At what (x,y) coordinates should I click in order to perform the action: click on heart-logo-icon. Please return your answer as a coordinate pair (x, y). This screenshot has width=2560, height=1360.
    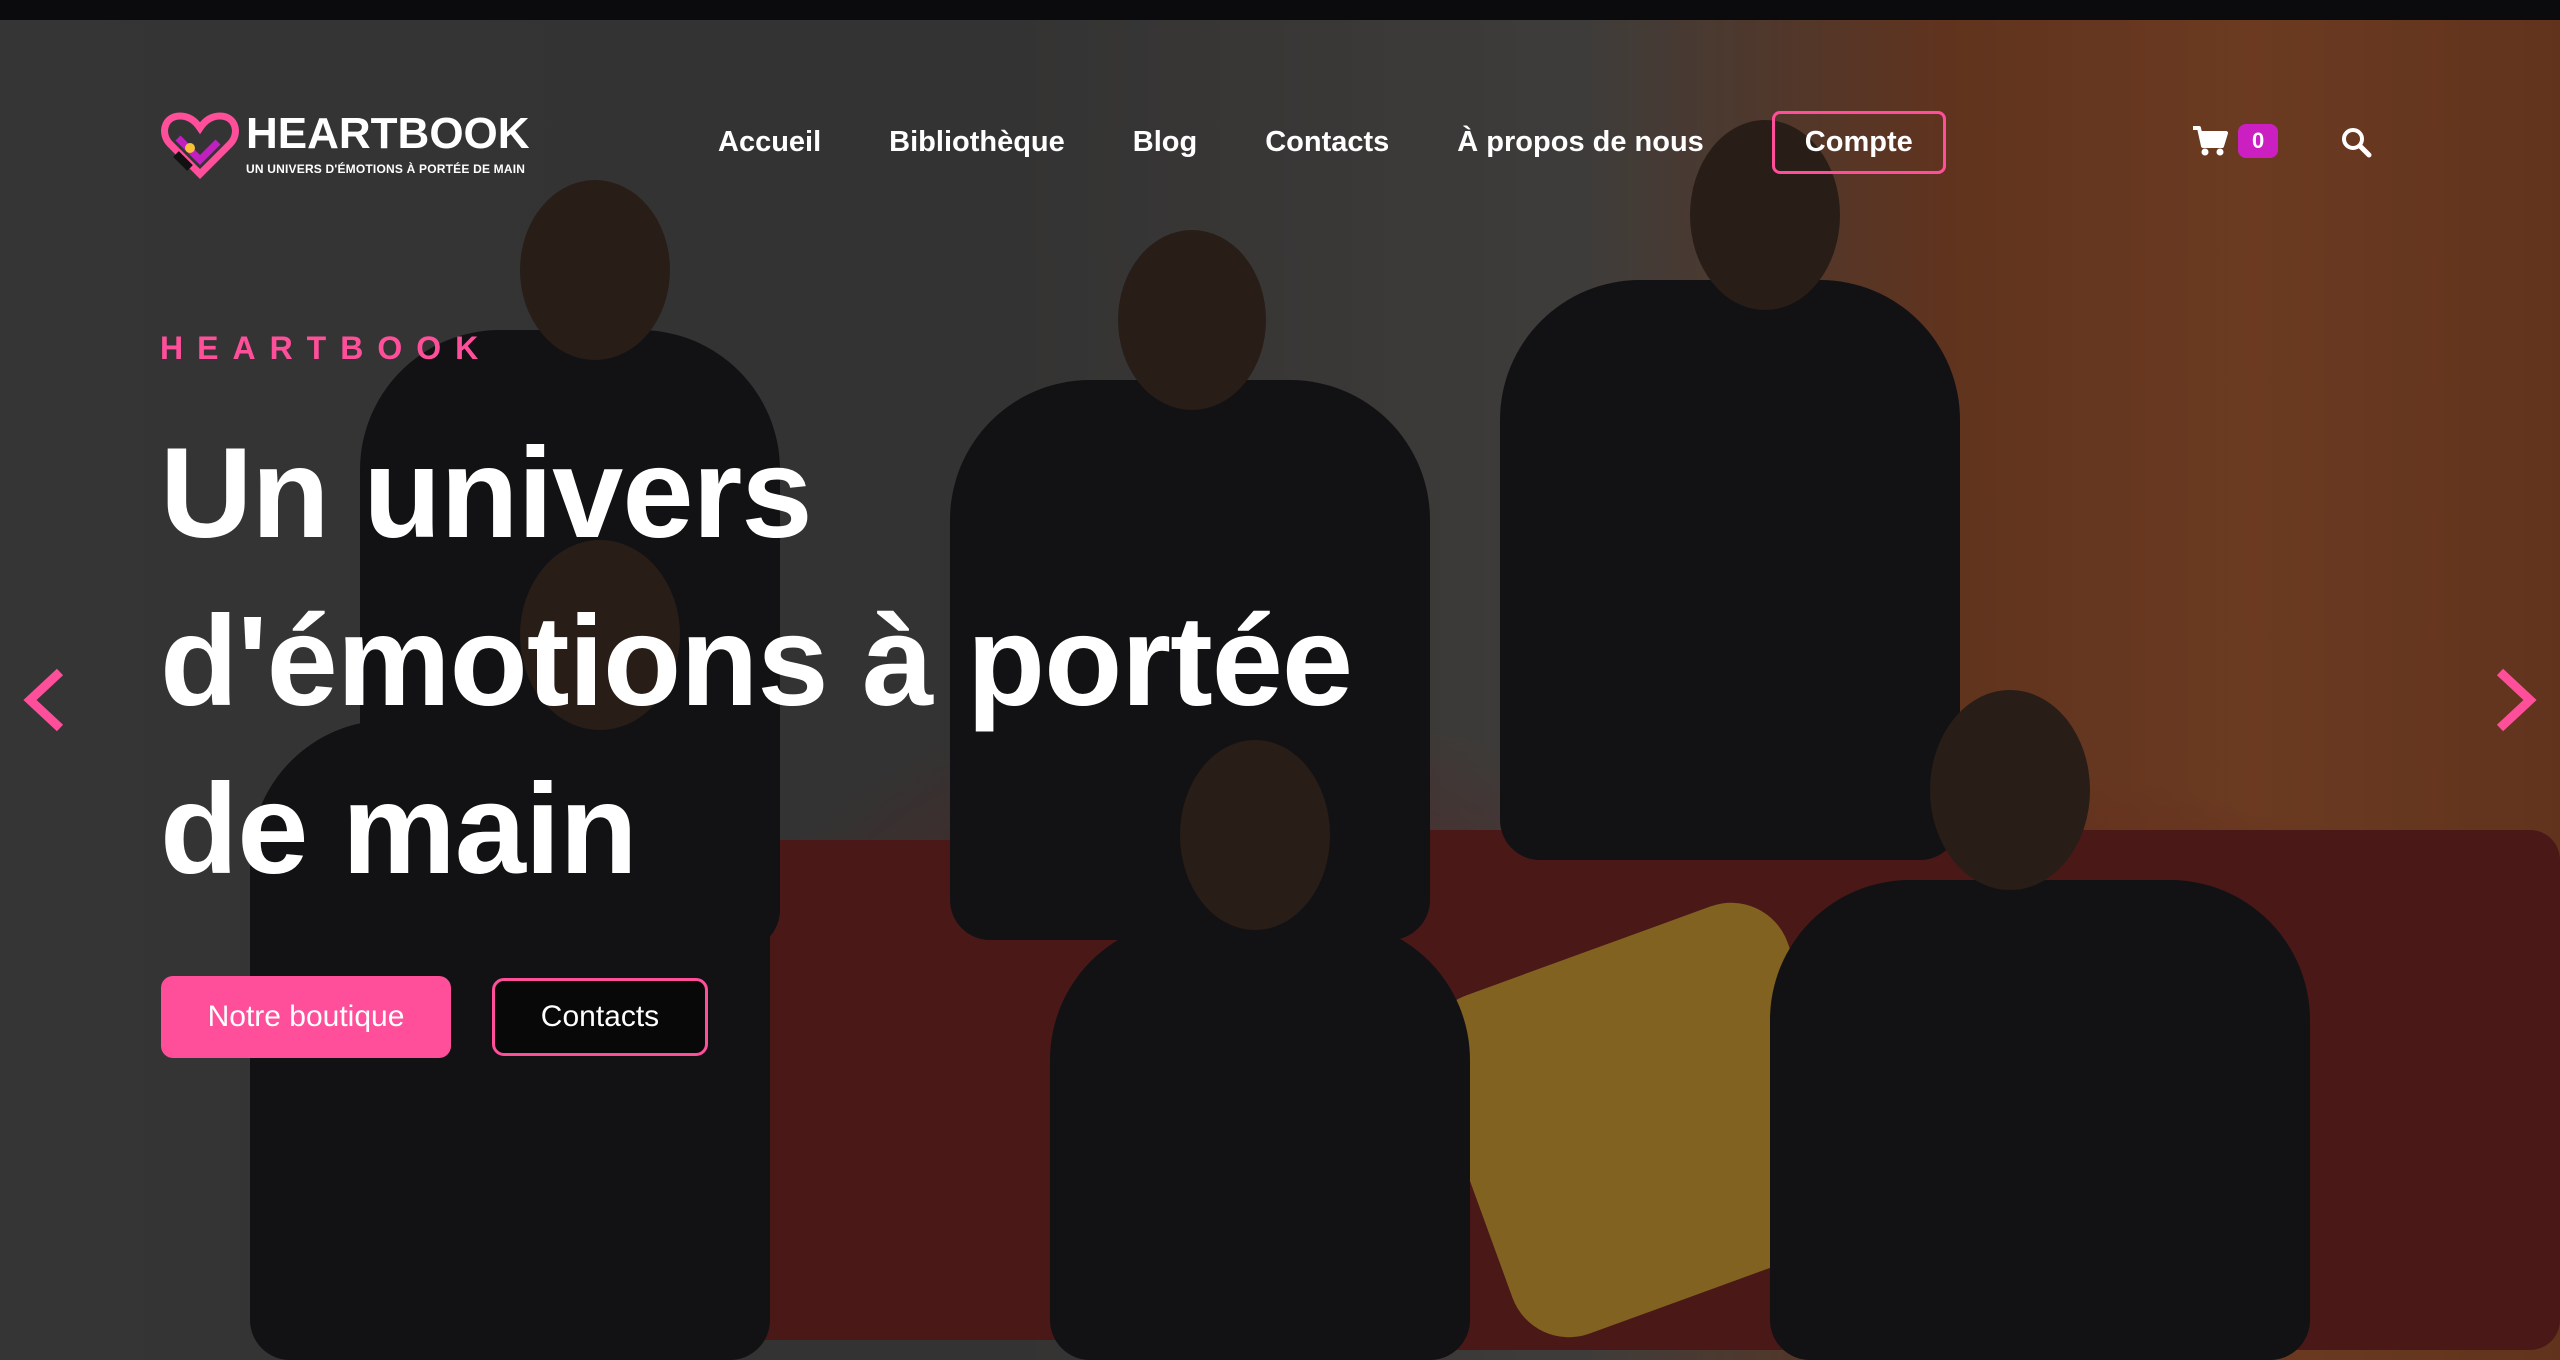
    Looking at the image, I should click on (200, 145).